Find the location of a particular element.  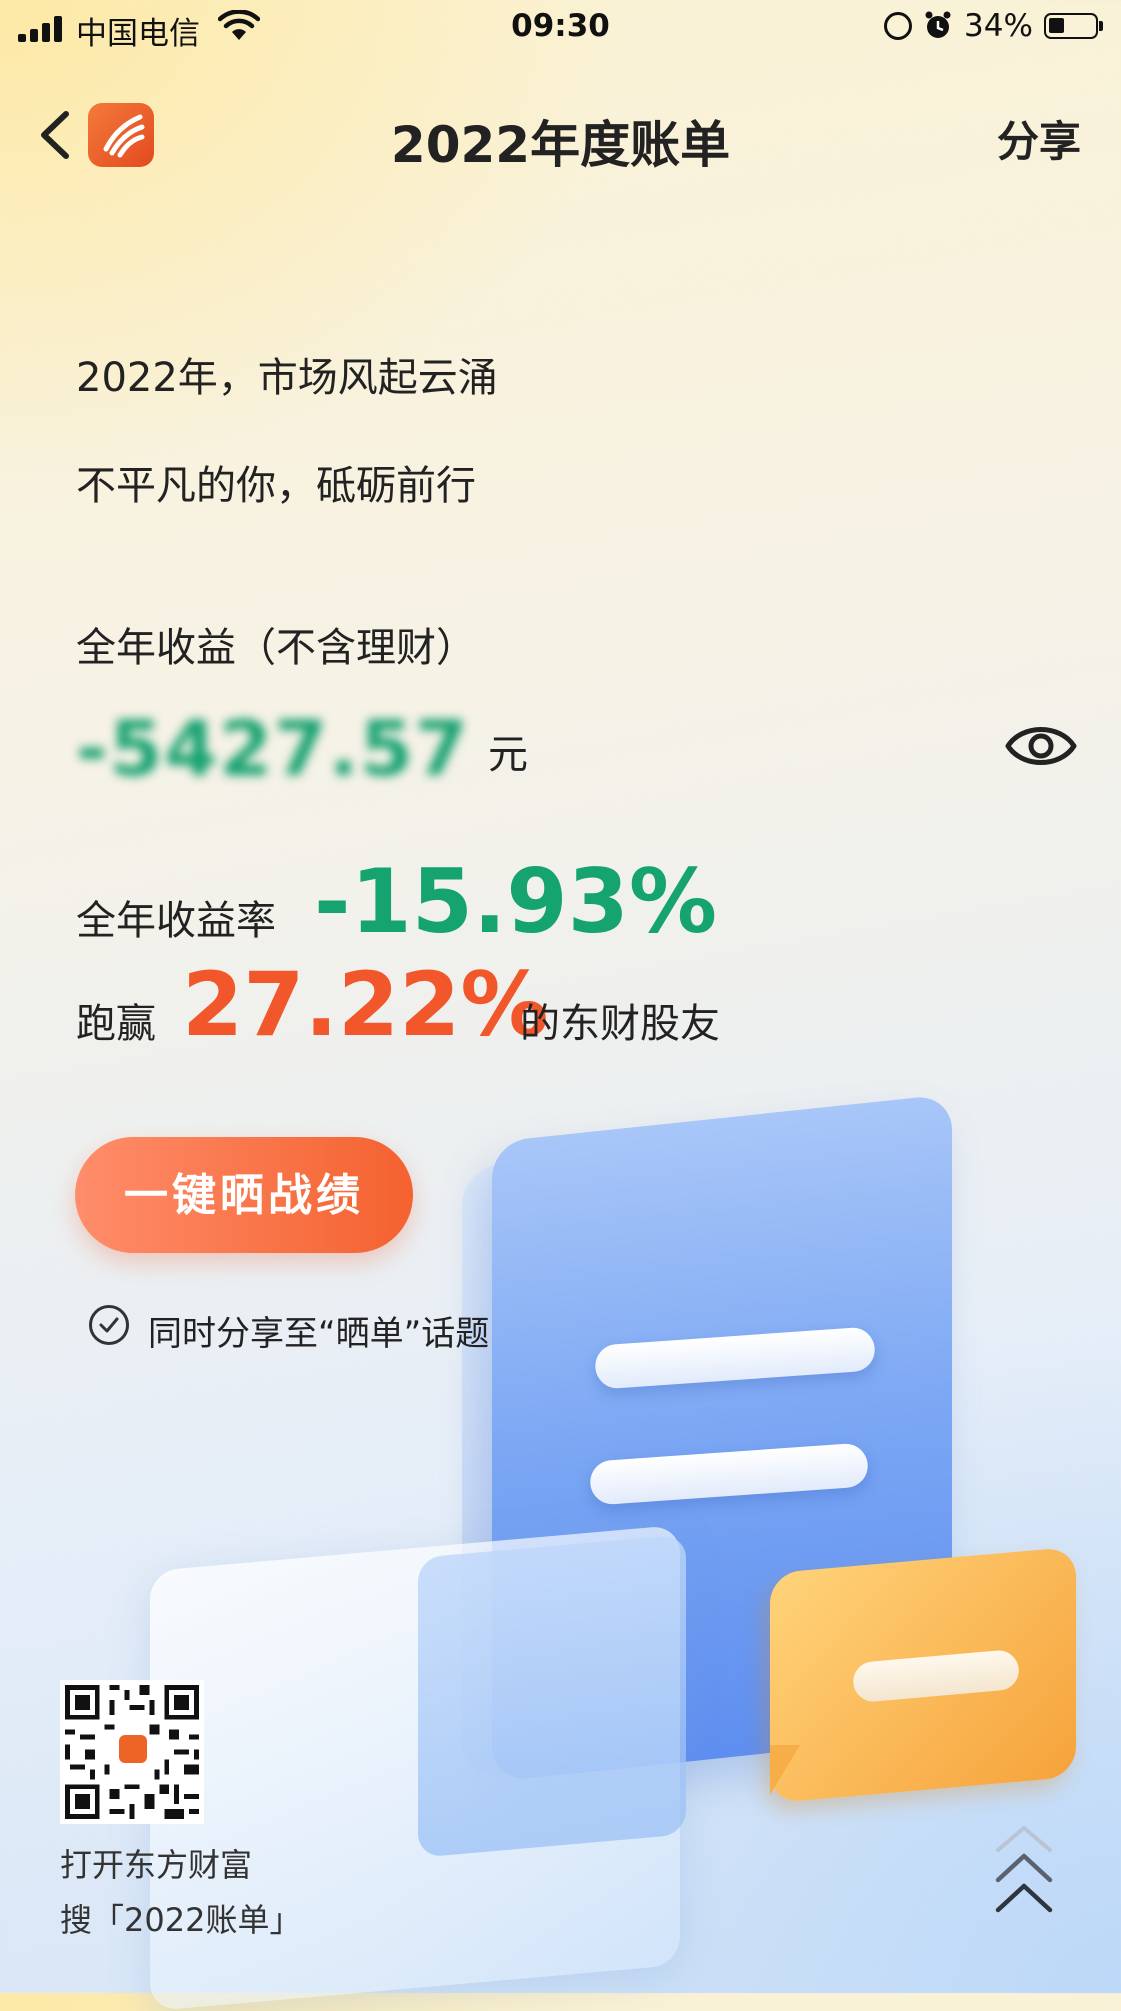

eye-icon is located at coordinates (1041, 746).